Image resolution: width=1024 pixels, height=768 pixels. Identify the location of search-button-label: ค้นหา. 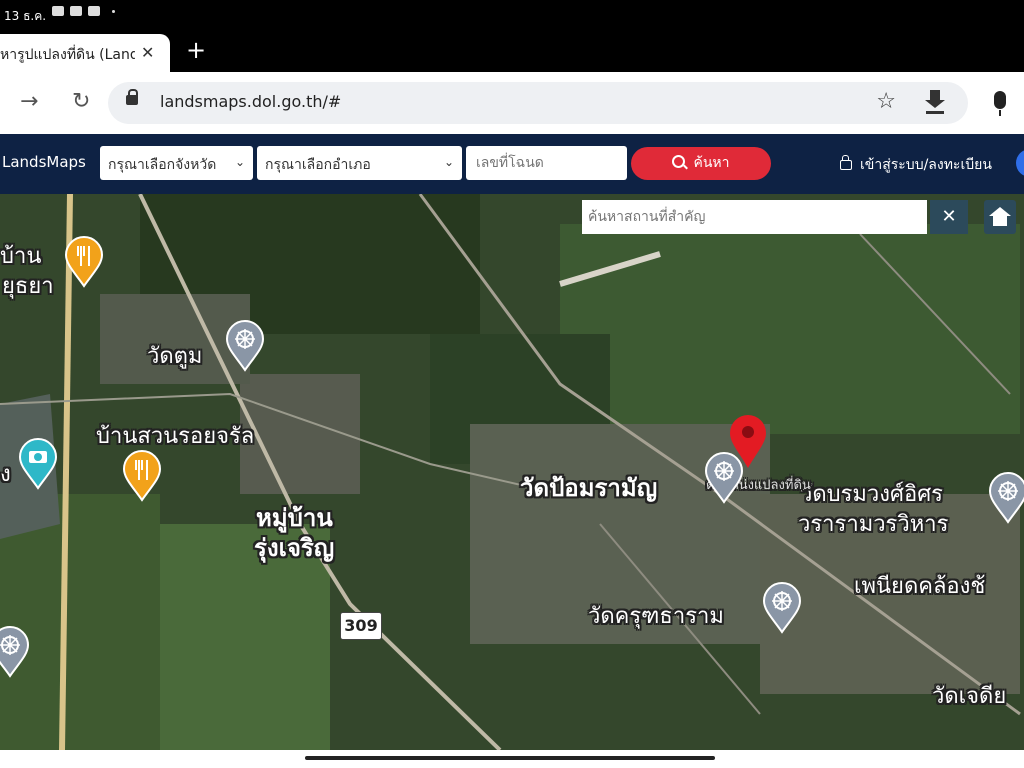
(711, 163).